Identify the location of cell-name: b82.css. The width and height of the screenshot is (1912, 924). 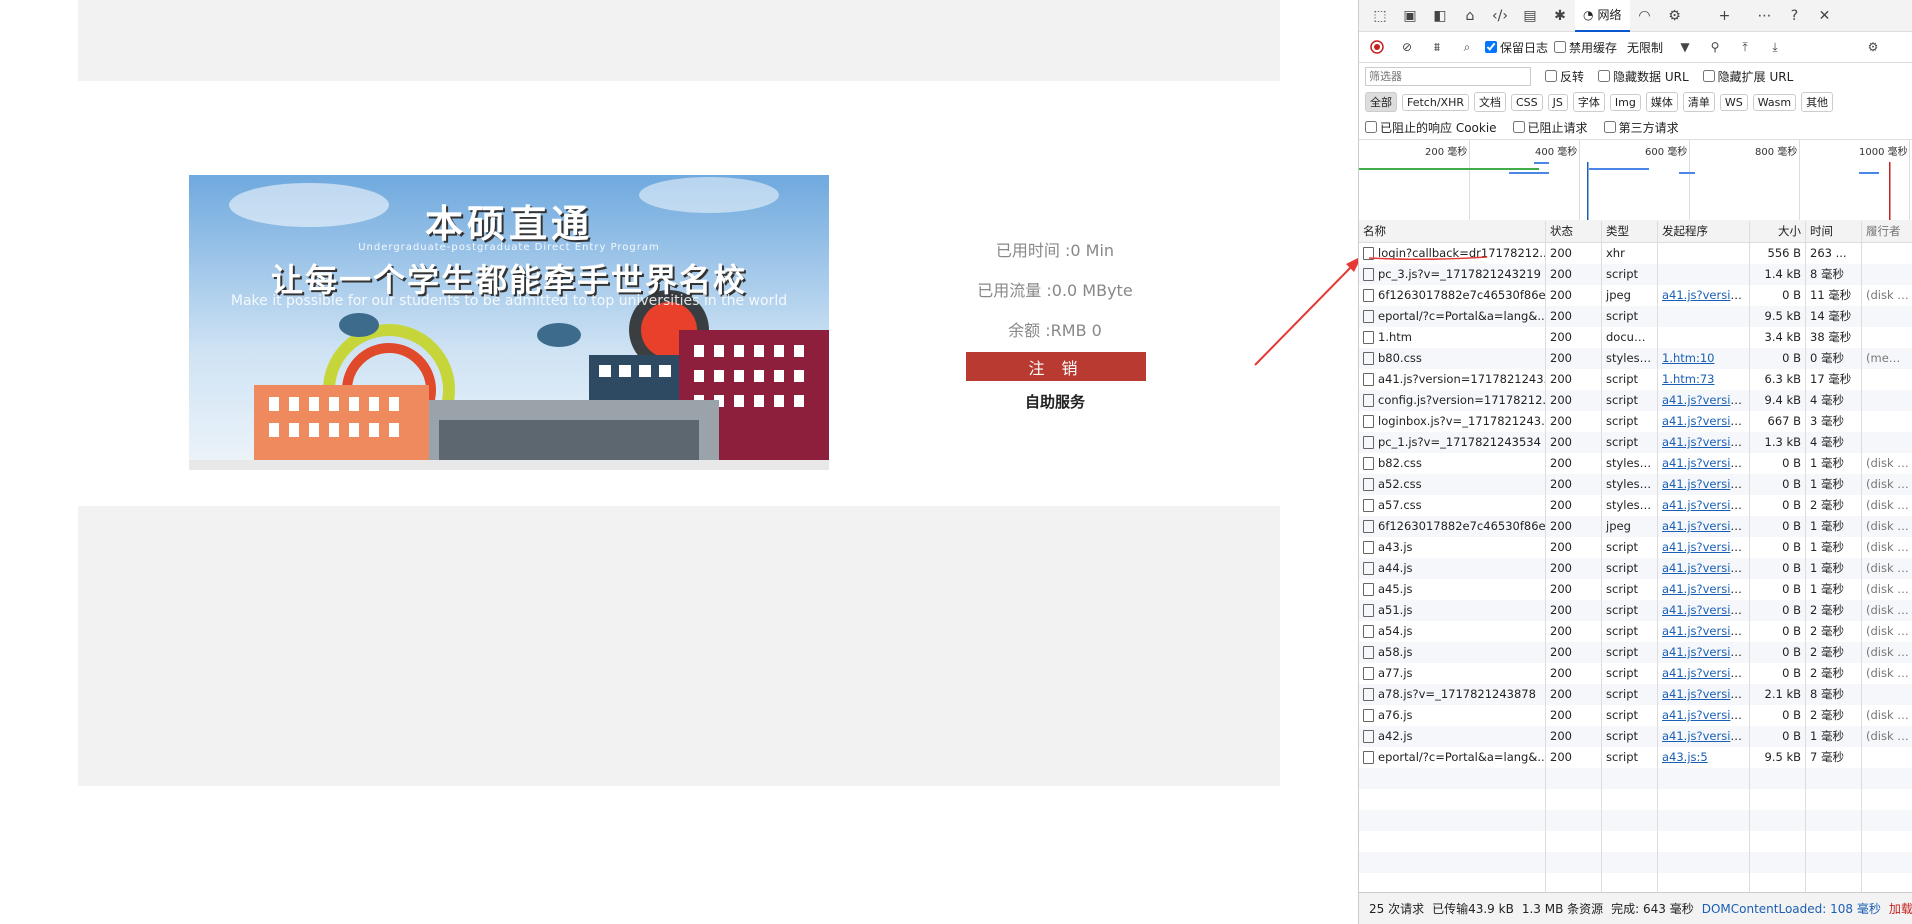
(1452, 463).